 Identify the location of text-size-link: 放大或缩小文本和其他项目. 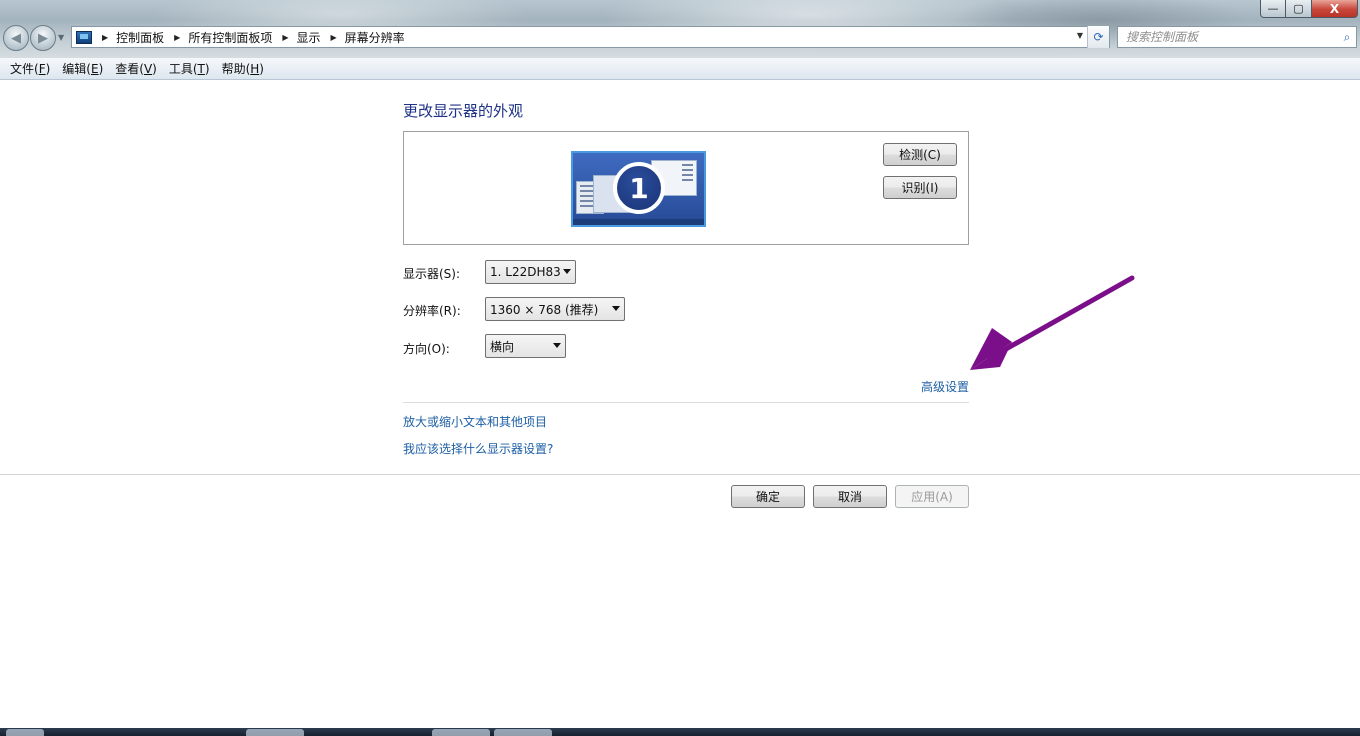
(475, 421).